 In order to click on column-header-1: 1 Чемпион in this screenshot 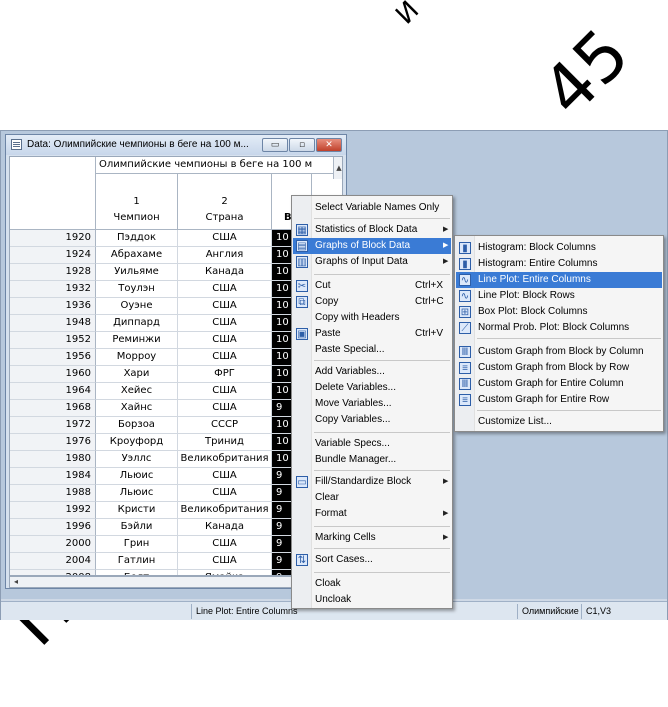, I will do `click(137, 202)`.